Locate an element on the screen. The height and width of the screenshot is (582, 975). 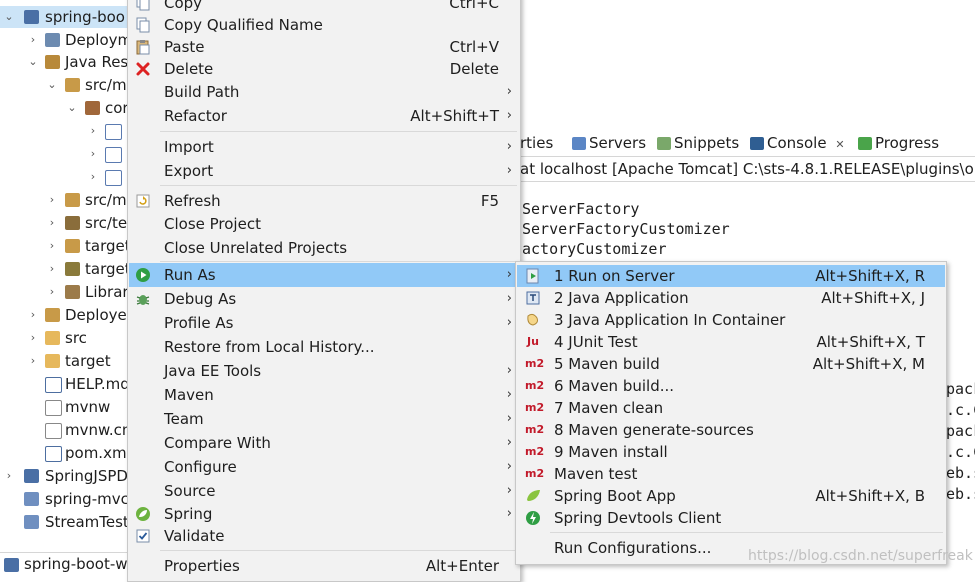
submenu-item-spring-boot-app: Spring Boot App Alt+Shift+X, B is located at coordinates (731, 496).